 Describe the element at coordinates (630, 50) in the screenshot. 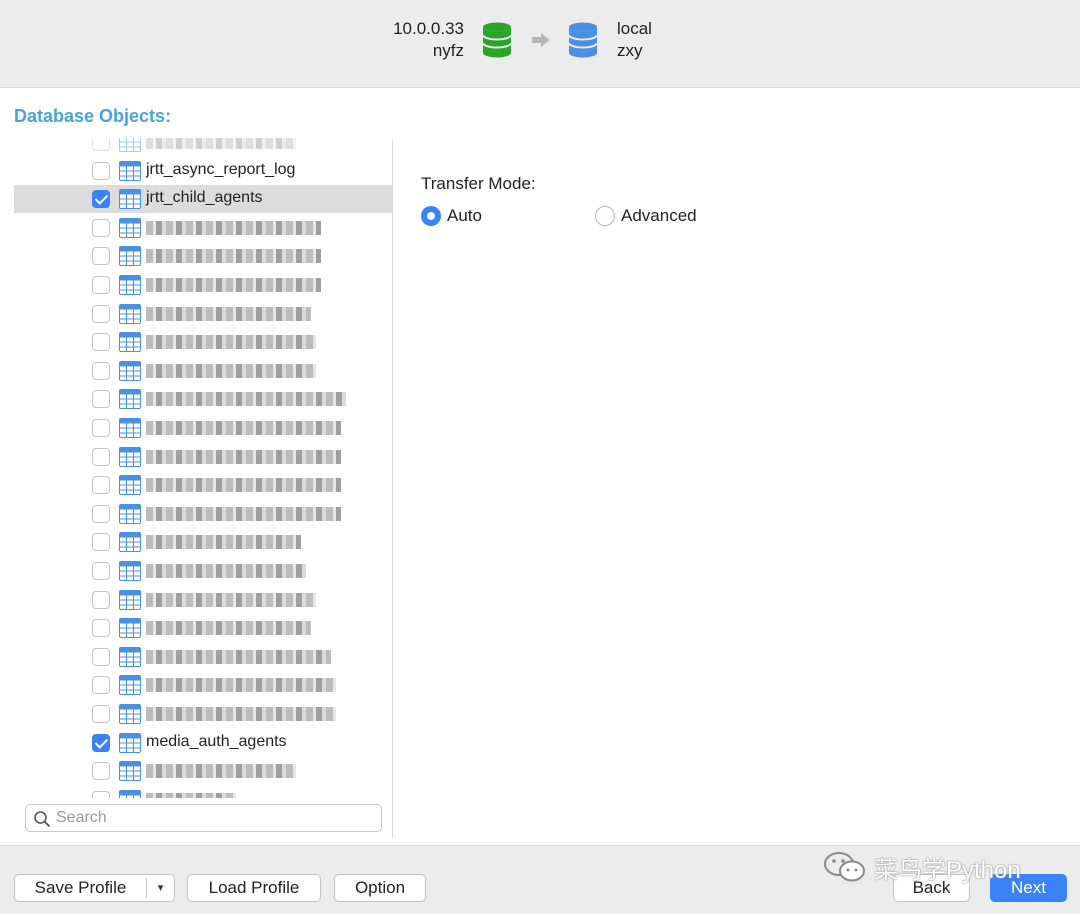

I see `target-database: zxy` at that location.